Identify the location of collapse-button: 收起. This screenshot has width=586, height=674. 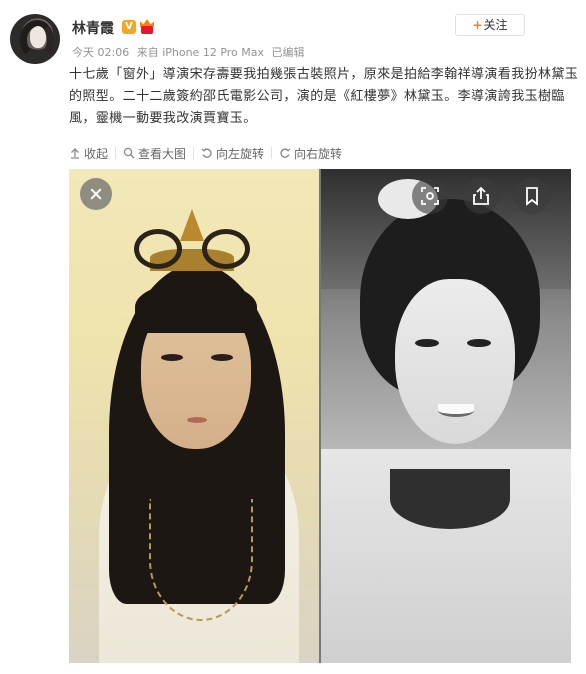
(88, 153).